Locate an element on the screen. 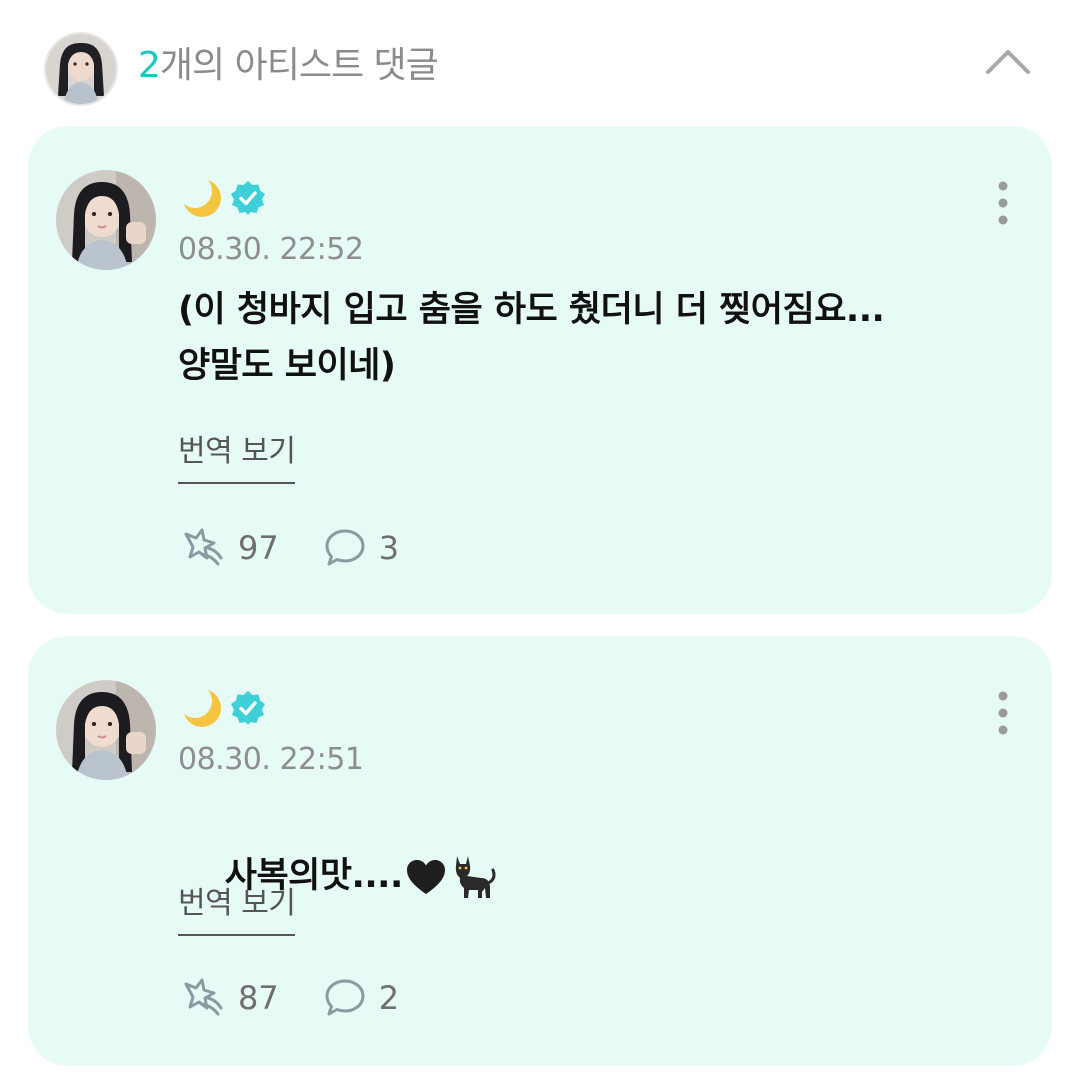 The image size is (1080, 1092). reply-button: 2 is located at coordinates (361, 998).